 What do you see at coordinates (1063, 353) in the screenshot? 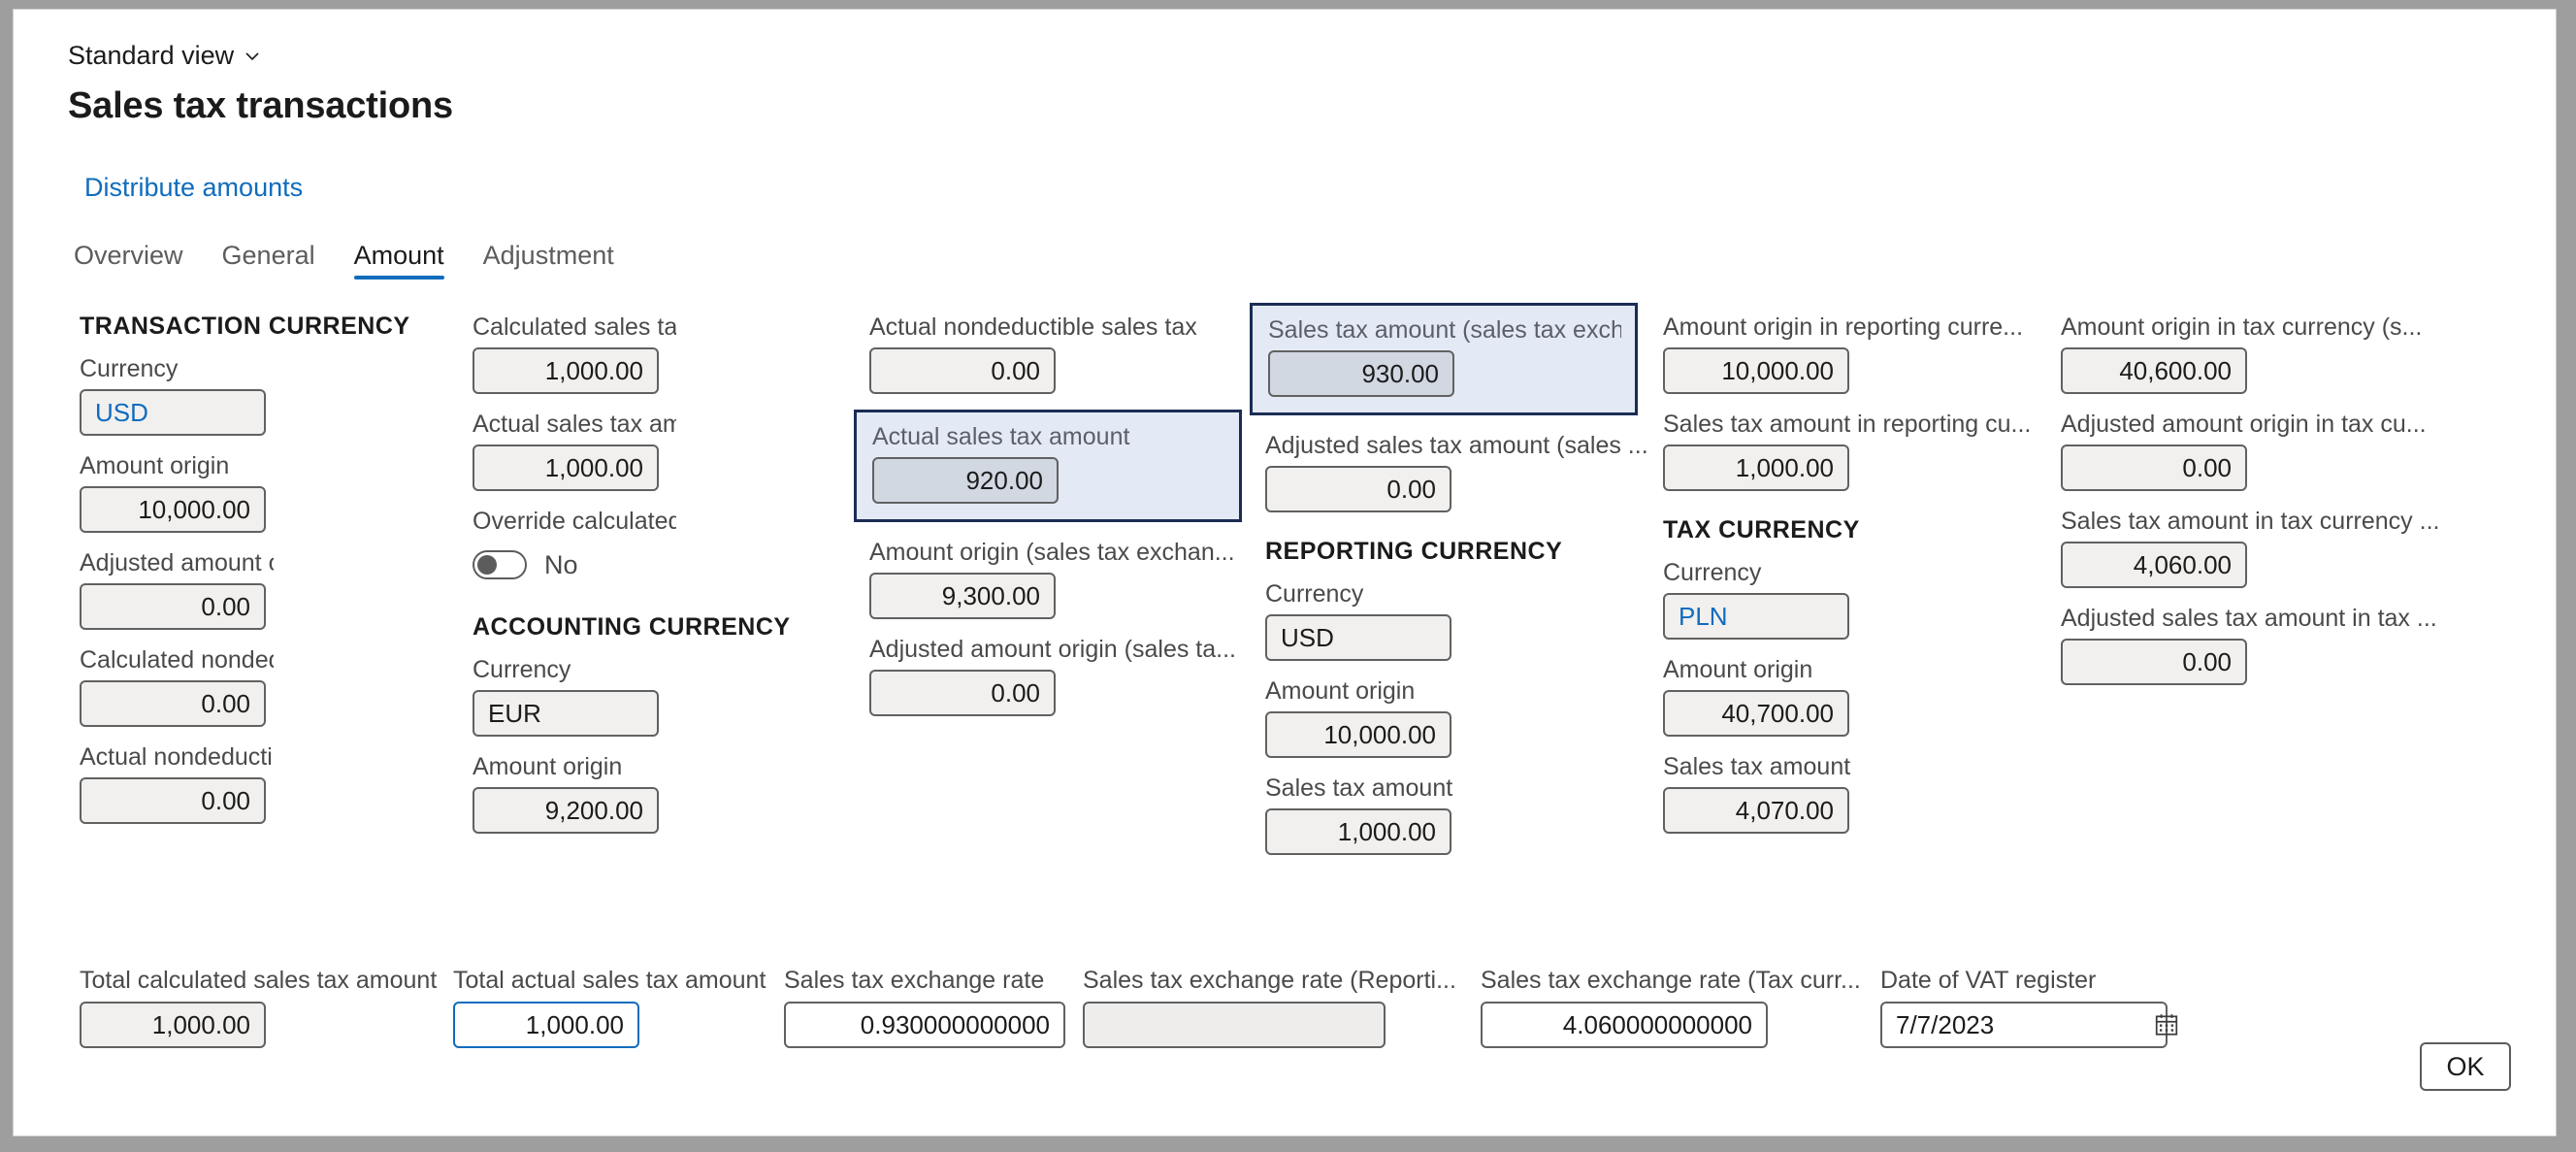
I see `field-actual-nondeductible-sales-tax-2: Actual nondeductible sales tax 0.00` at bounding box center [1063, 353].